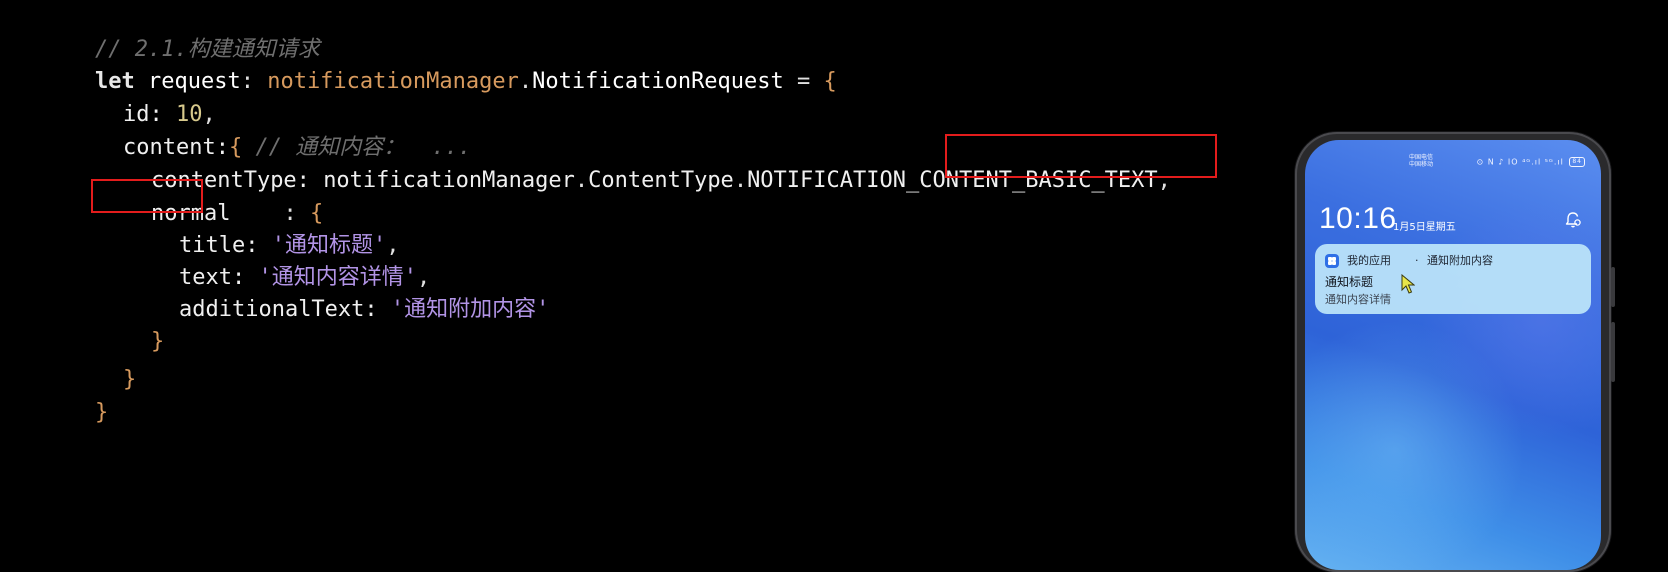 The width and height of the screenshot is (1668, 572). I want to click on notification-title: 通知标题, so click(1349, 282).